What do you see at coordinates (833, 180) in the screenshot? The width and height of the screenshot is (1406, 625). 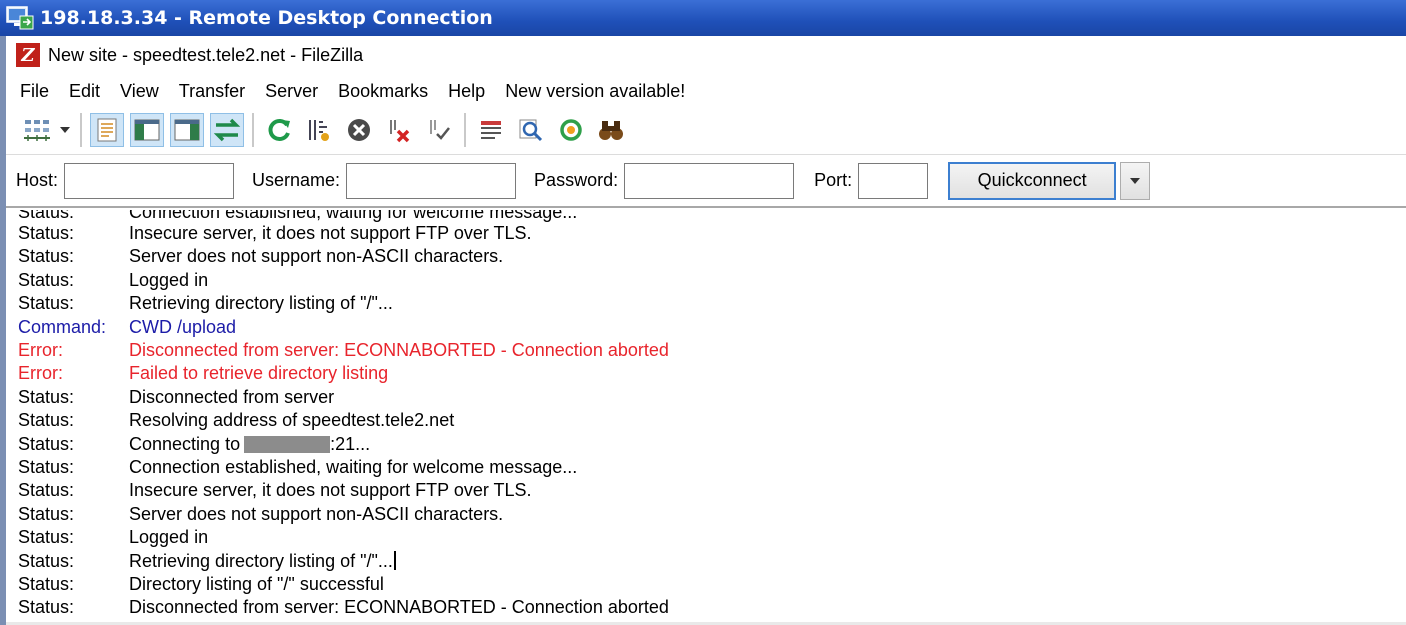 I see `port-label: Port:` at bounding box center [833, 180].